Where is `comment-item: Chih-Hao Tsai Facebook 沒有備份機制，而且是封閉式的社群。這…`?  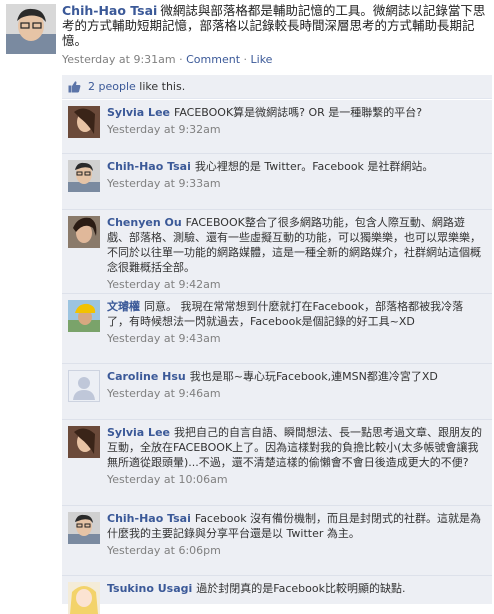
comment-item: Chih-Hao Tsai Facebook 沒有備份機制，而且是封閉式的社群。這… is located at coordinates (277, 541).